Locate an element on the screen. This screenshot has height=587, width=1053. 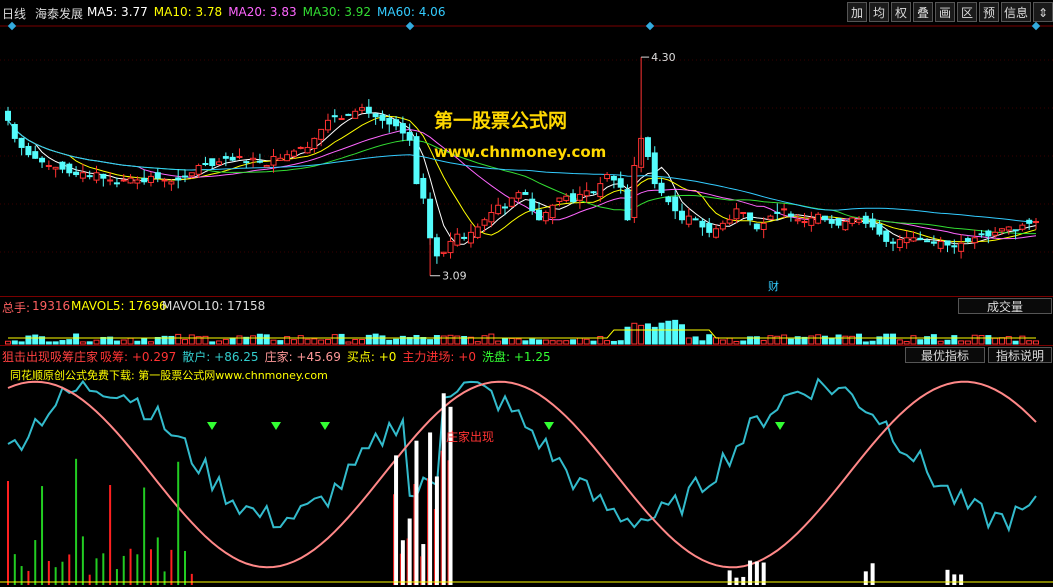
toolbar-button: 权 is located at coordinates (901, 12).